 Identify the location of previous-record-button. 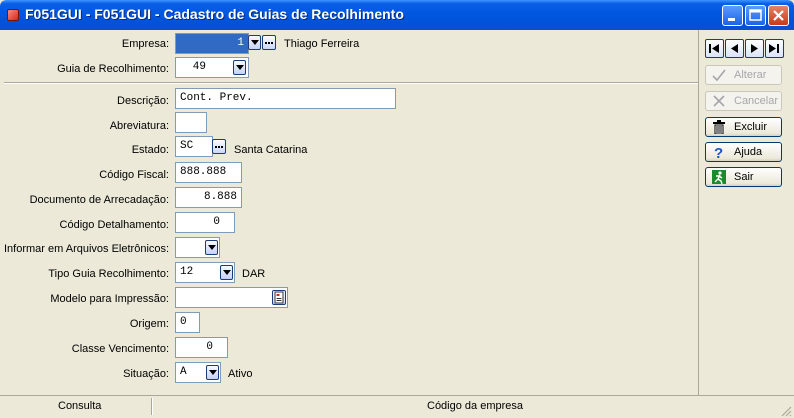
(734, 48).